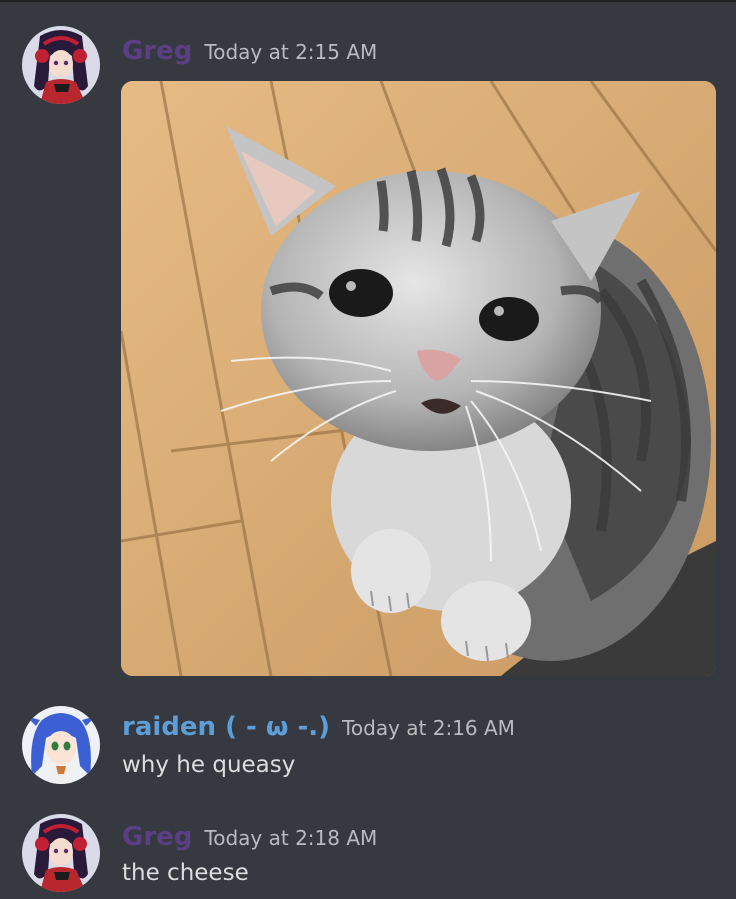 The width and height of the screenshot is (736, 899). Describe the element at coordinates (291, 838) in the screenshot. I see `timestamp: Today at 2:18 AM` at that location.